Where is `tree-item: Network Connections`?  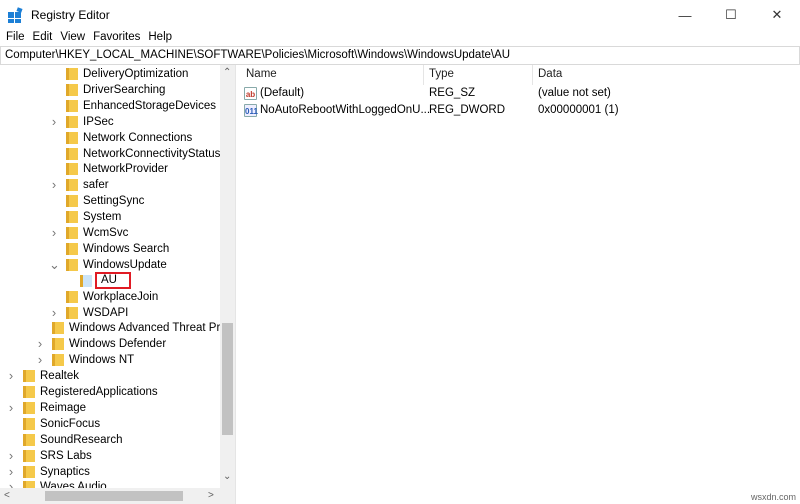 tree-item: Network Connections is located at coordinates (130, 138).